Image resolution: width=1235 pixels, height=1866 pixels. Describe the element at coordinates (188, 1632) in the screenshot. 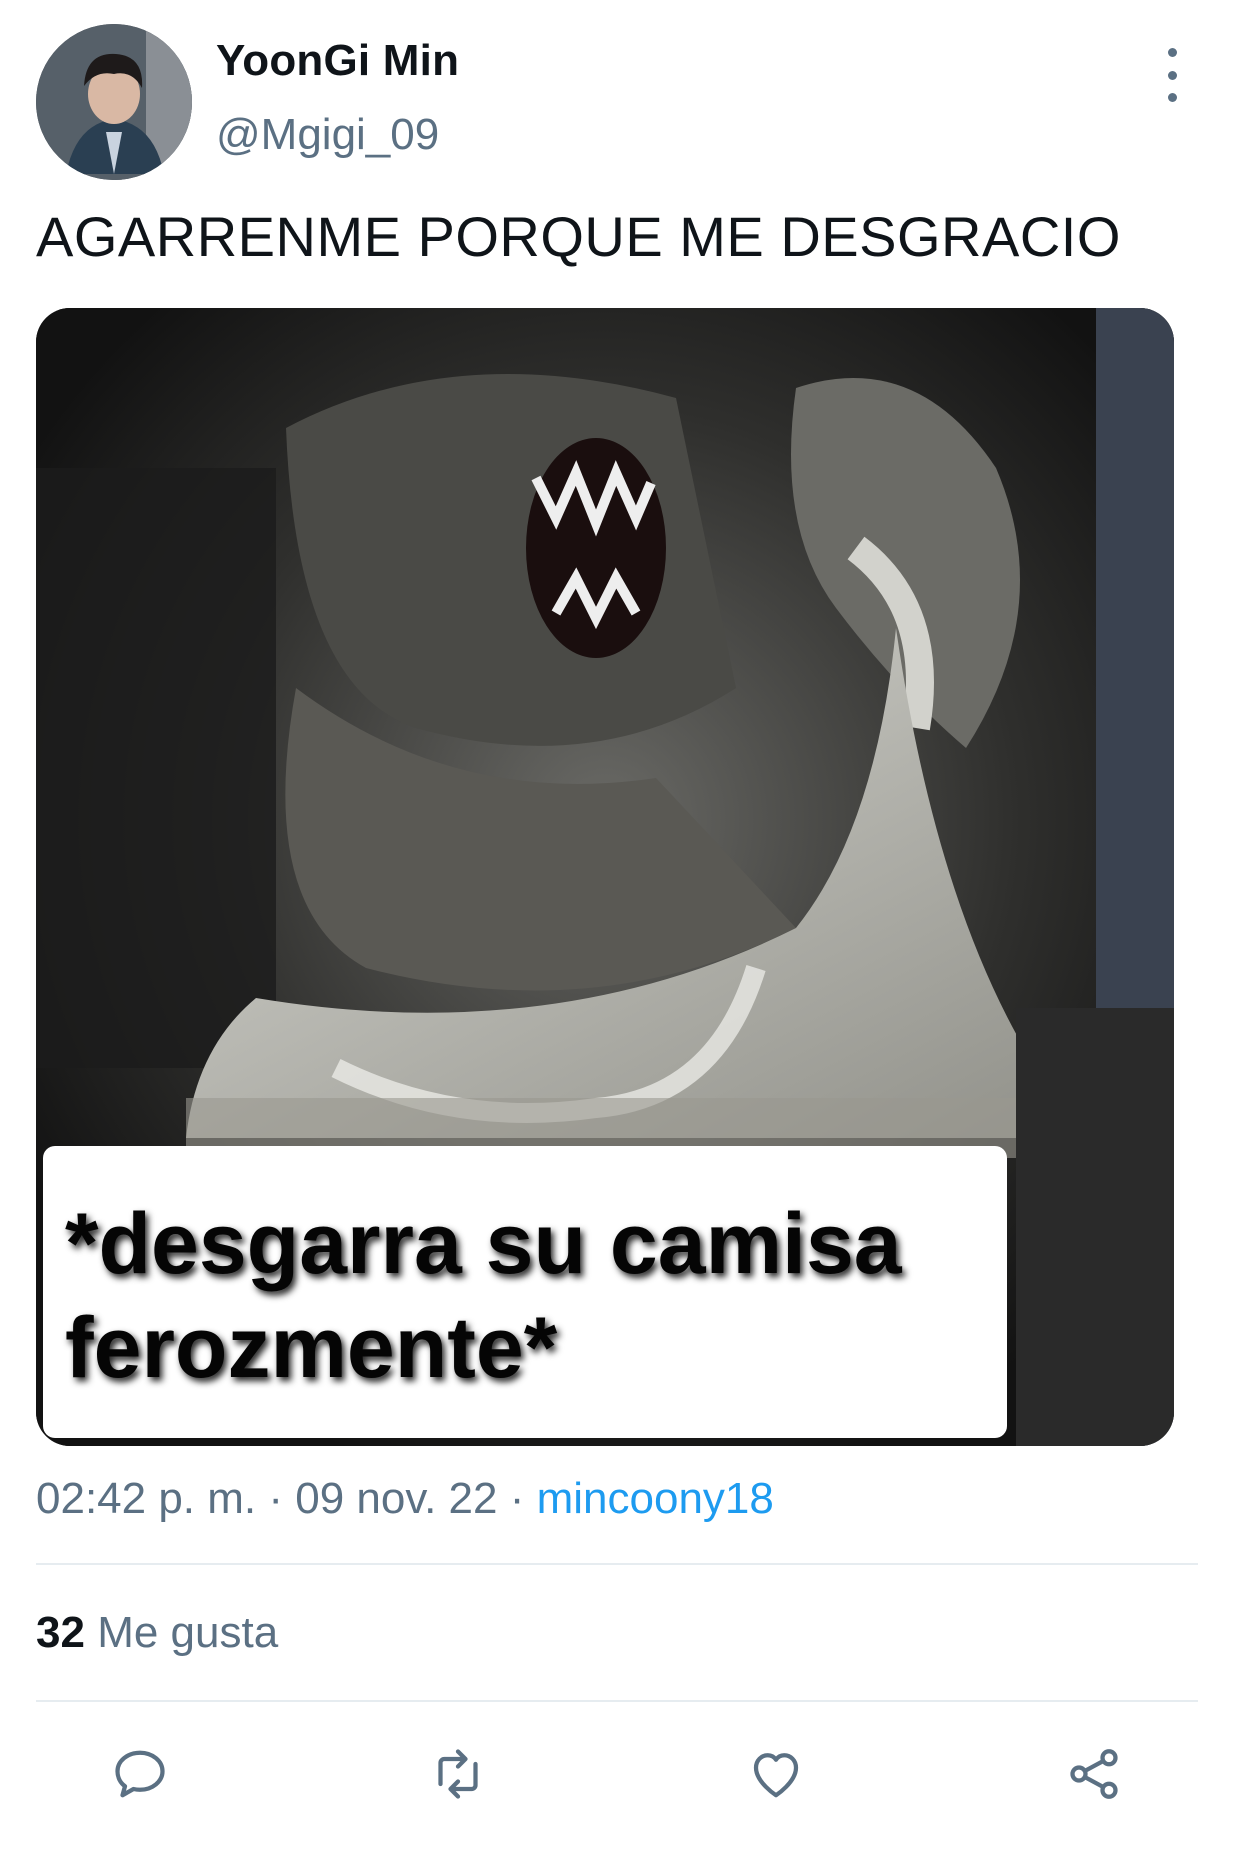

I see `likes-label: Me gusta` at that location.